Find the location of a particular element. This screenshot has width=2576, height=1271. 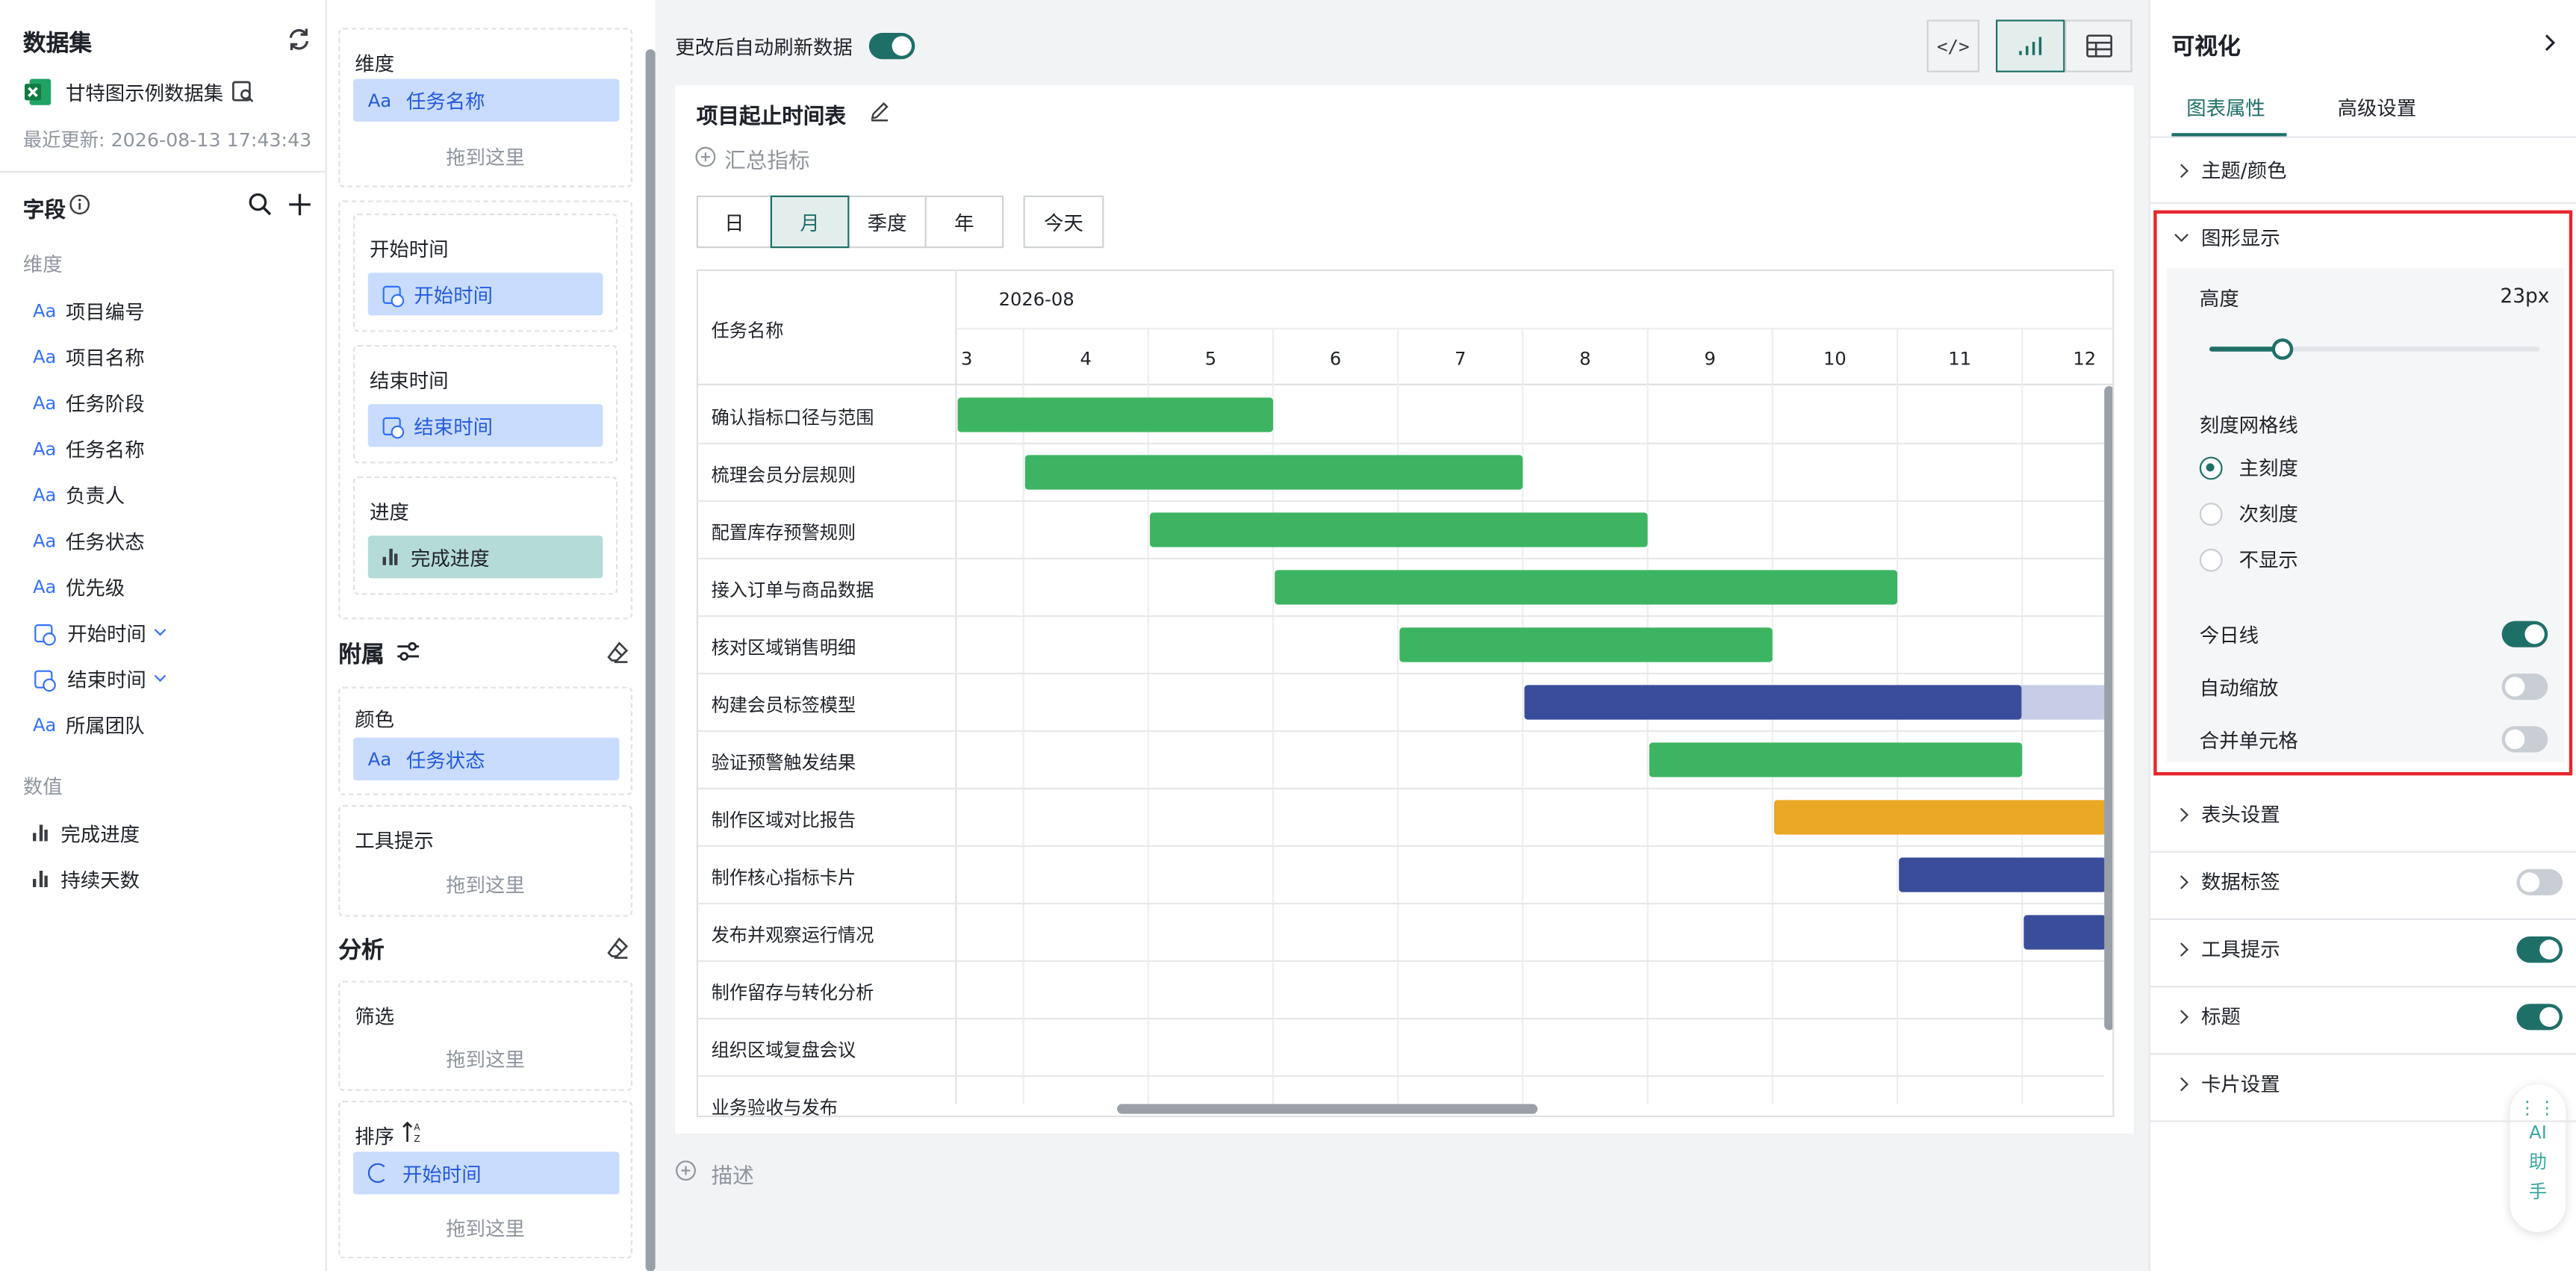

height-slider-track is located at coordinates (2374, 349).